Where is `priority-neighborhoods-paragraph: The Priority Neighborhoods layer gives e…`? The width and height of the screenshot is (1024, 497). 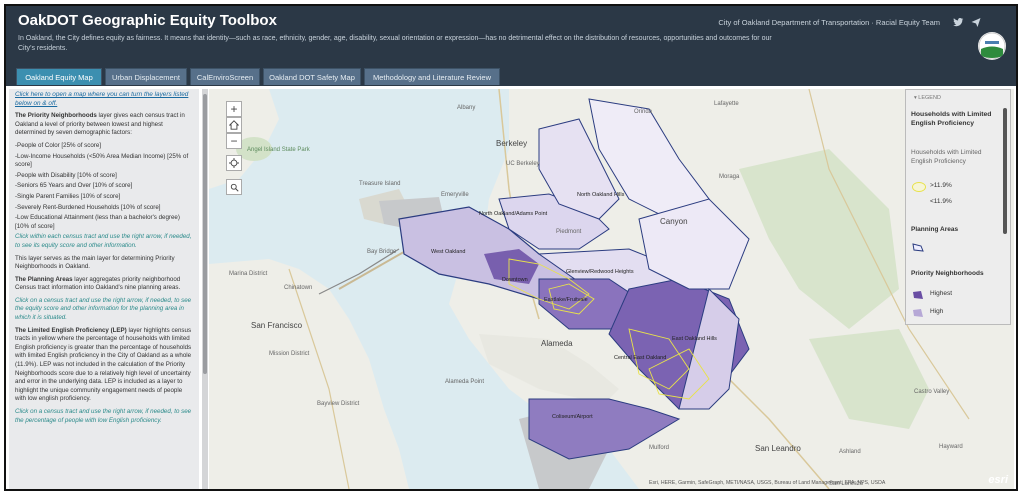
priority-neighborhoods-paragraph: The Priority Neighborhoods layer gives e… is located at coordinates (104, 125).